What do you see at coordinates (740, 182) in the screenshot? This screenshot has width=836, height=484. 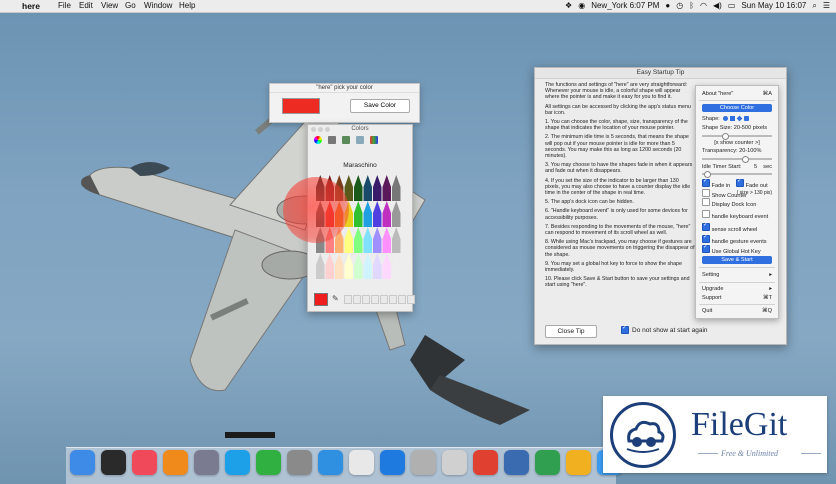 I see `fade-out-checkbox` at bounding box center [740, 182].